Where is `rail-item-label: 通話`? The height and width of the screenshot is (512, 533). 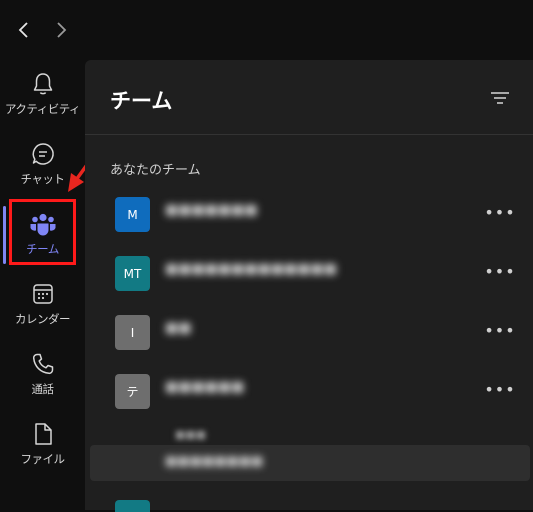
rail-item-label: 通話 is located at coordinates (43, 389).